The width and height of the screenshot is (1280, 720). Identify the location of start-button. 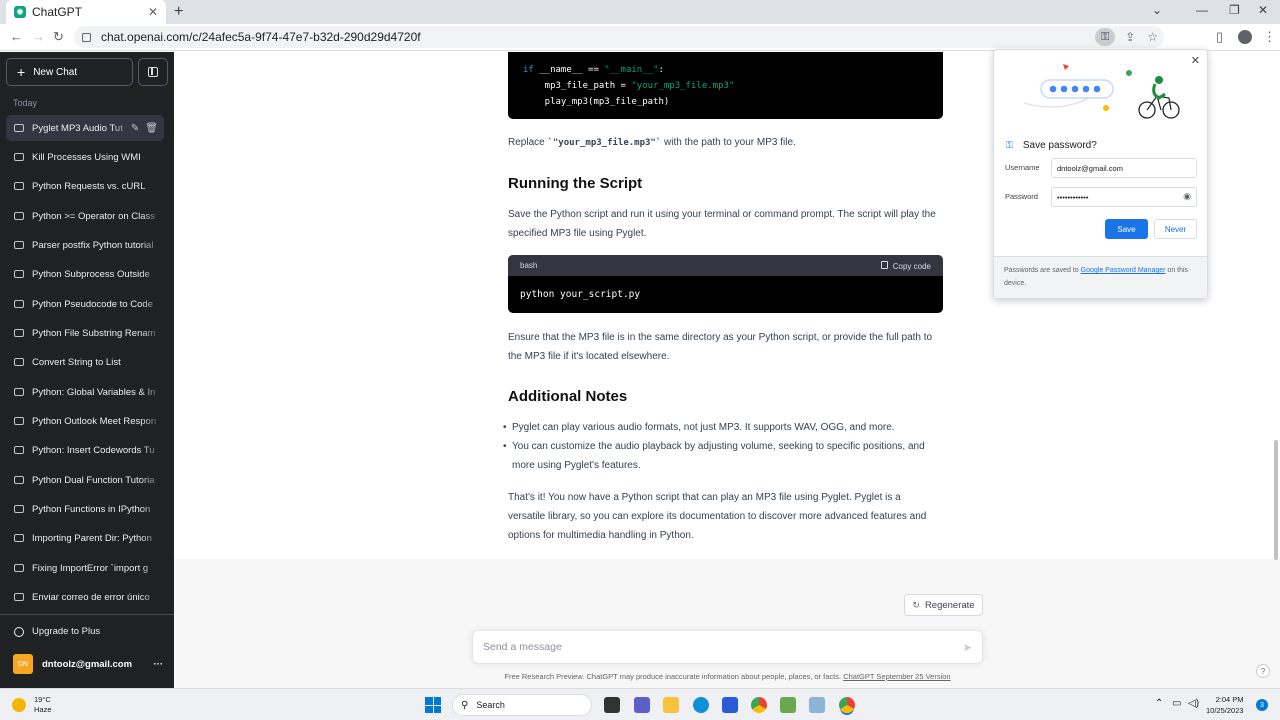
(433, 705).